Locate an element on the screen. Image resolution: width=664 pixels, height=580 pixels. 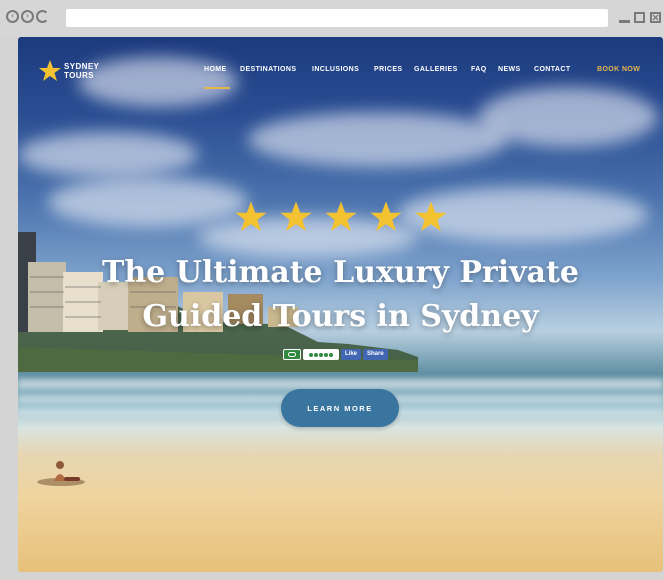
nav-item-destinations: DESTINATIONS is located at coordinates (268, 69).